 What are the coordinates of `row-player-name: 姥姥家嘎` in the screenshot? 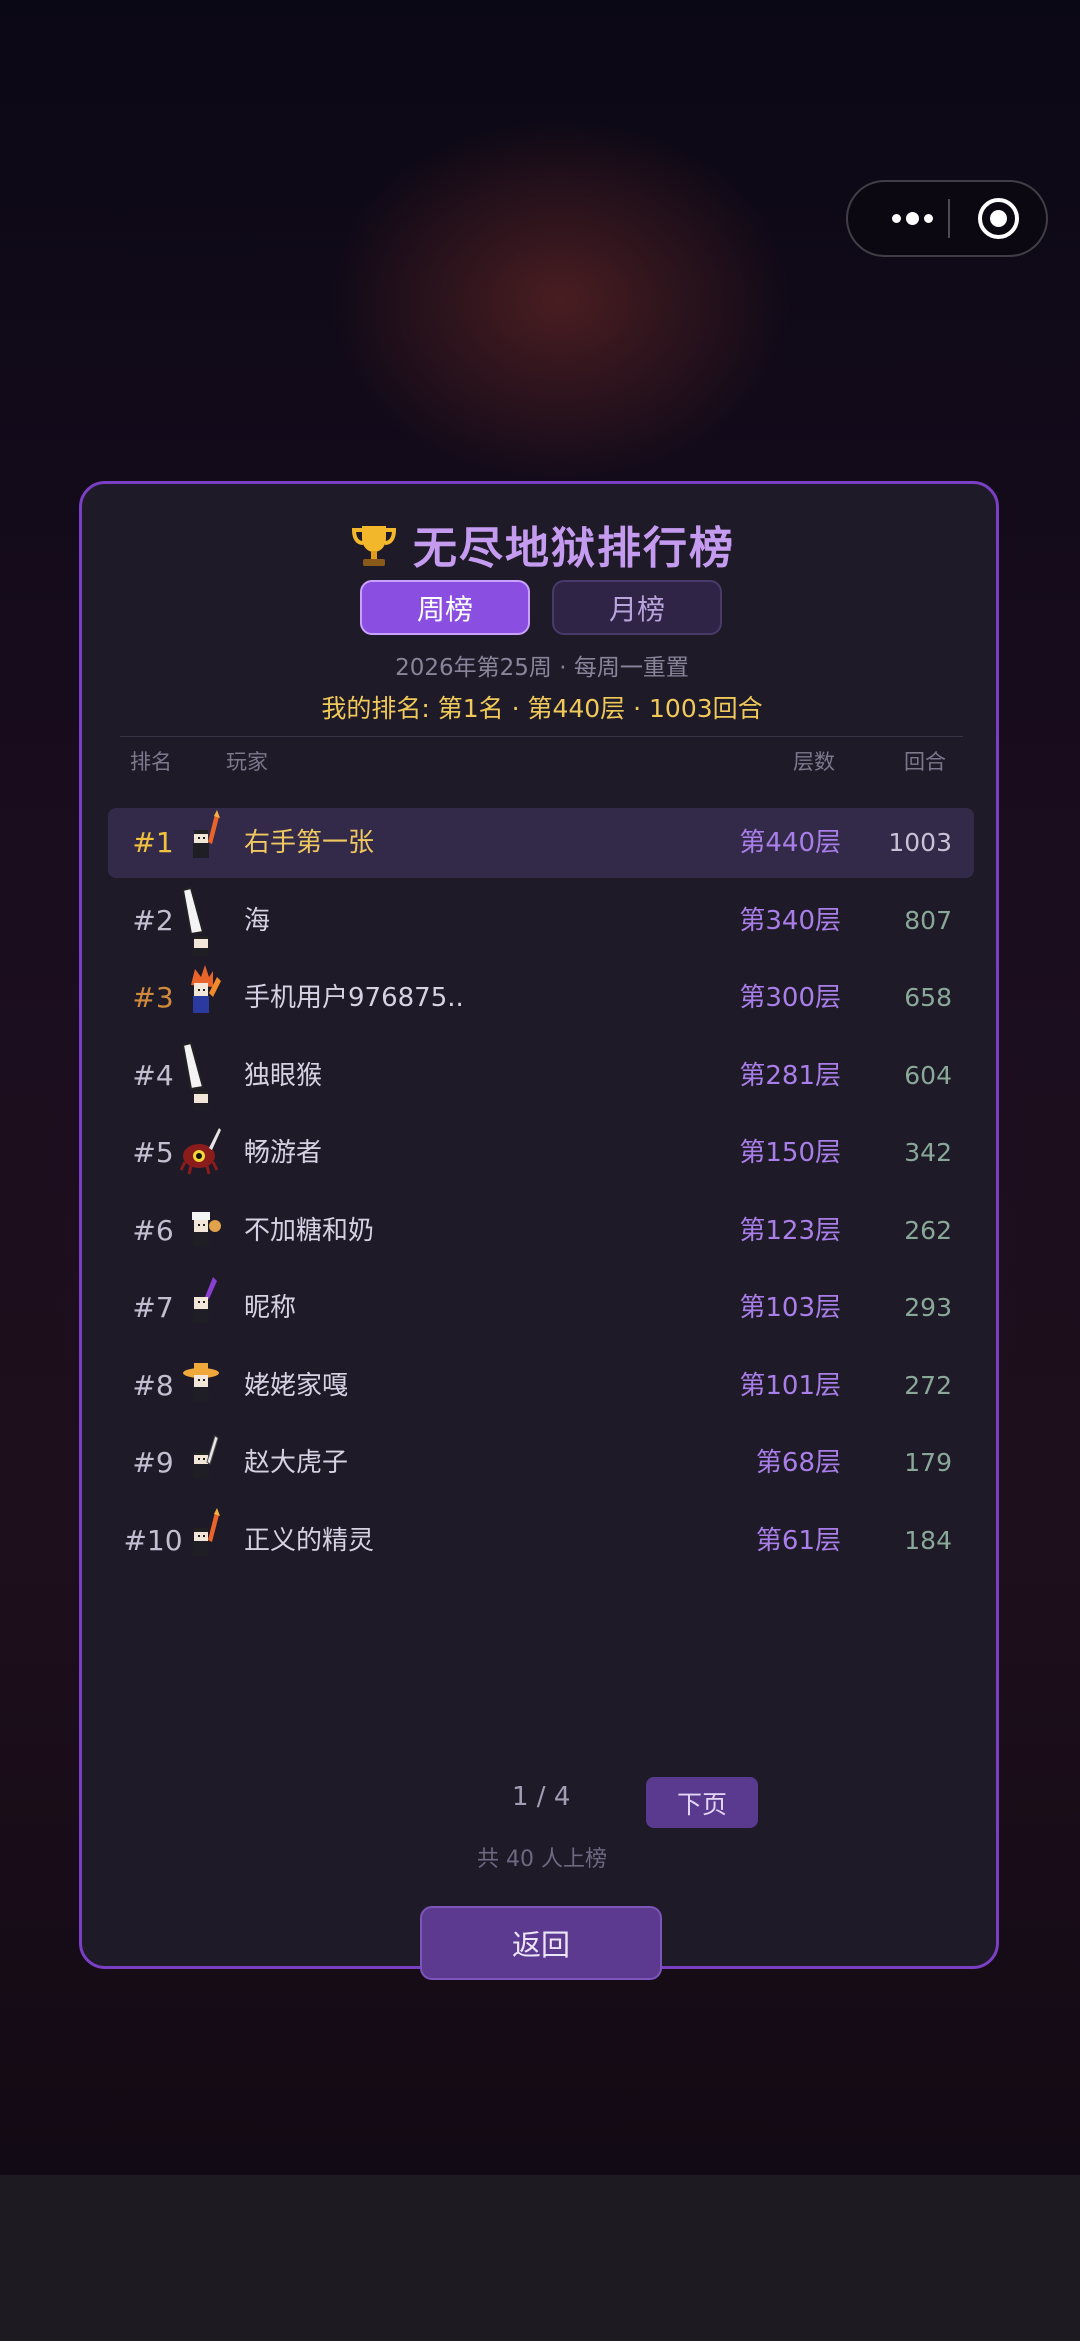 It's located at (296, 1385).